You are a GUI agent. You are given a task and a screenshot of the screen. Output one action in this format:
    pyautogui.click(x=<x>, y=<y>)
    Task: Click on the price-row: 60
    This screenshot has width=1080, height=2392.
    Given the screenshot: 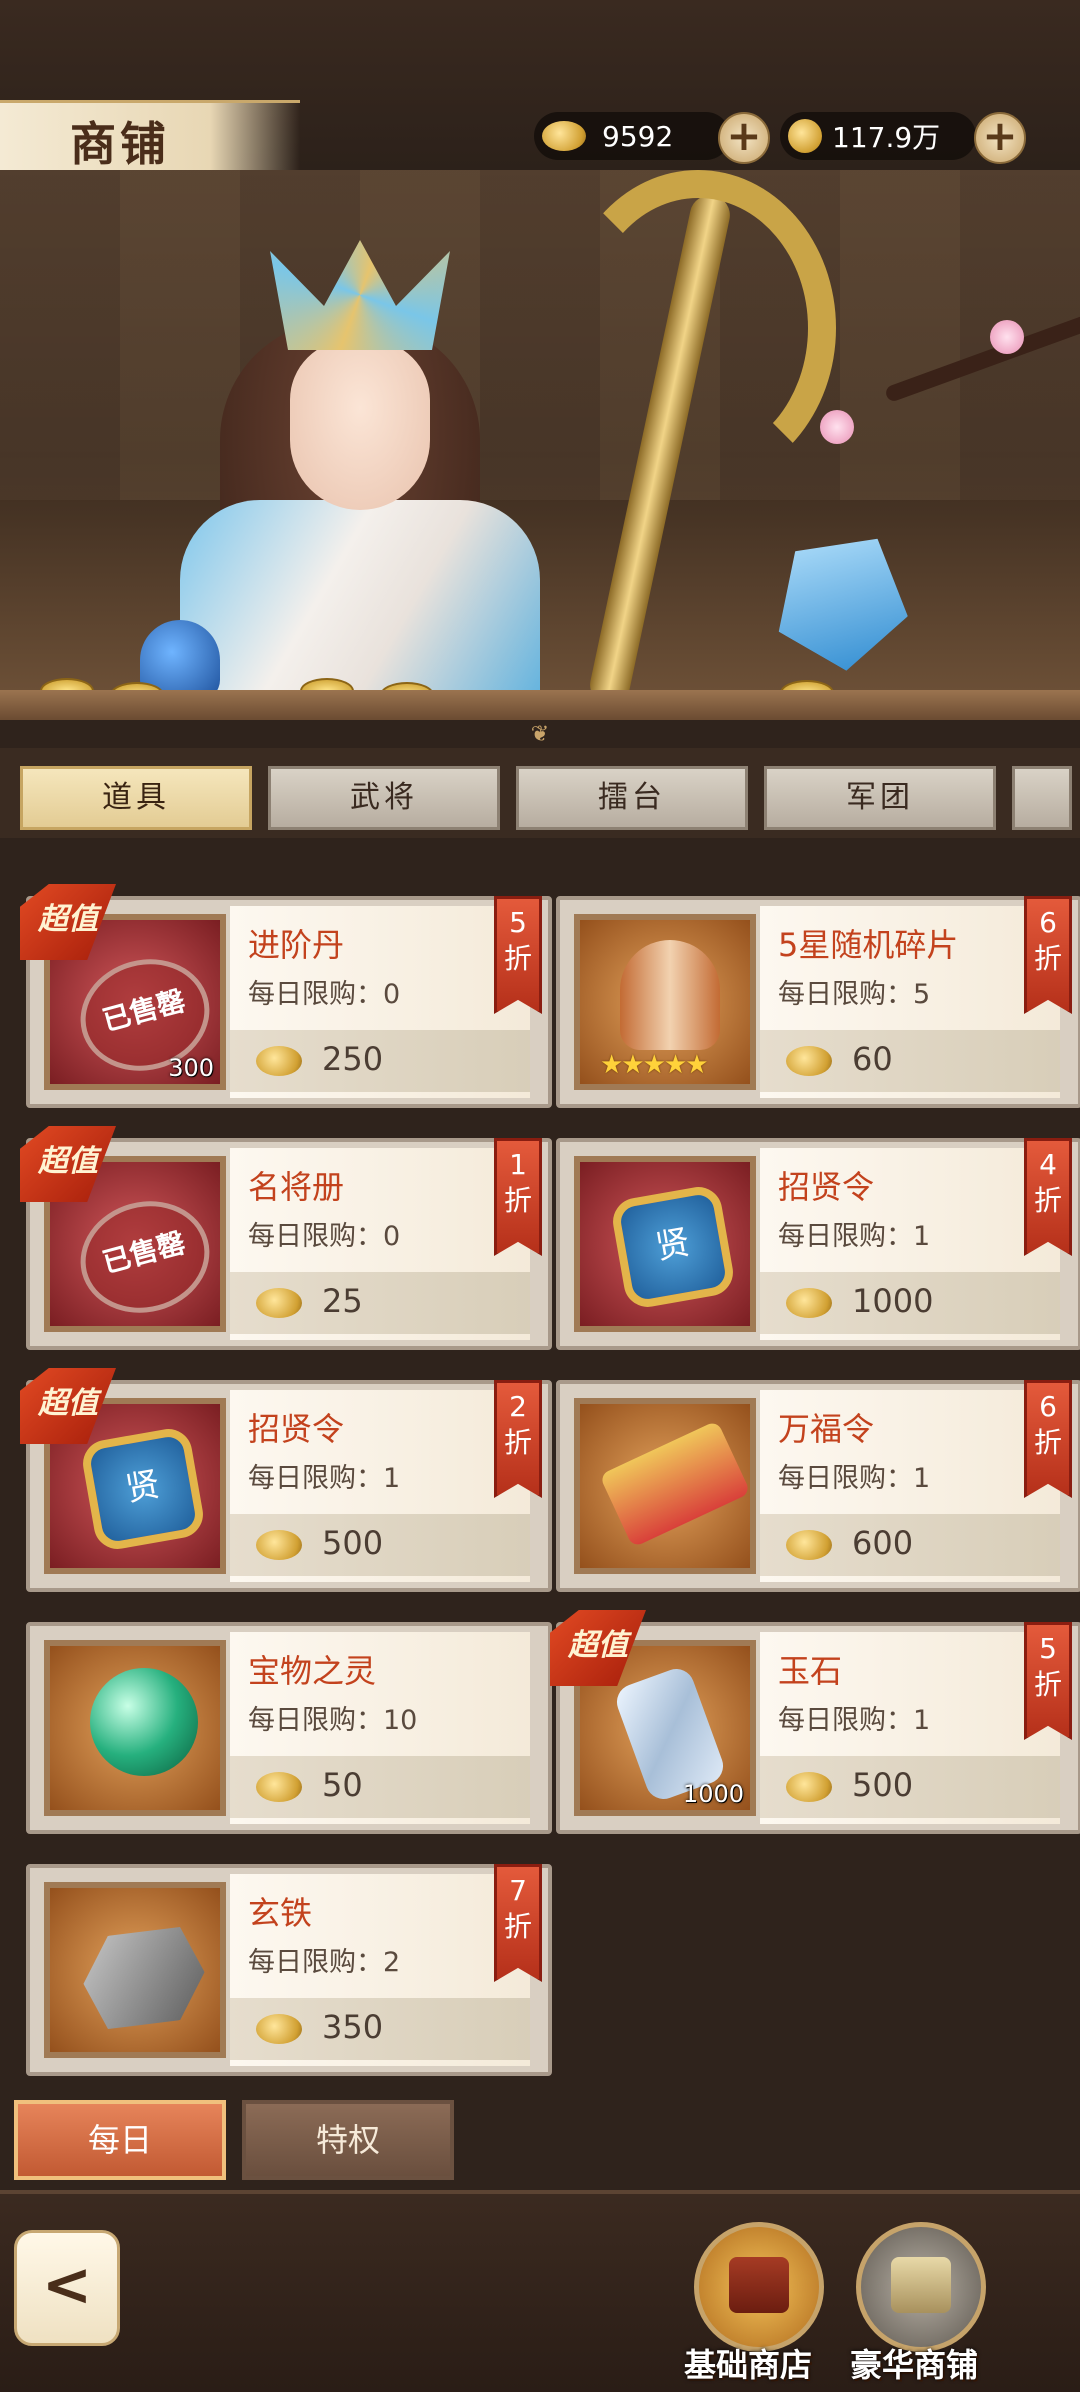 What is the action you would take?
    pyautogui.click(x=910, y=1061)
    